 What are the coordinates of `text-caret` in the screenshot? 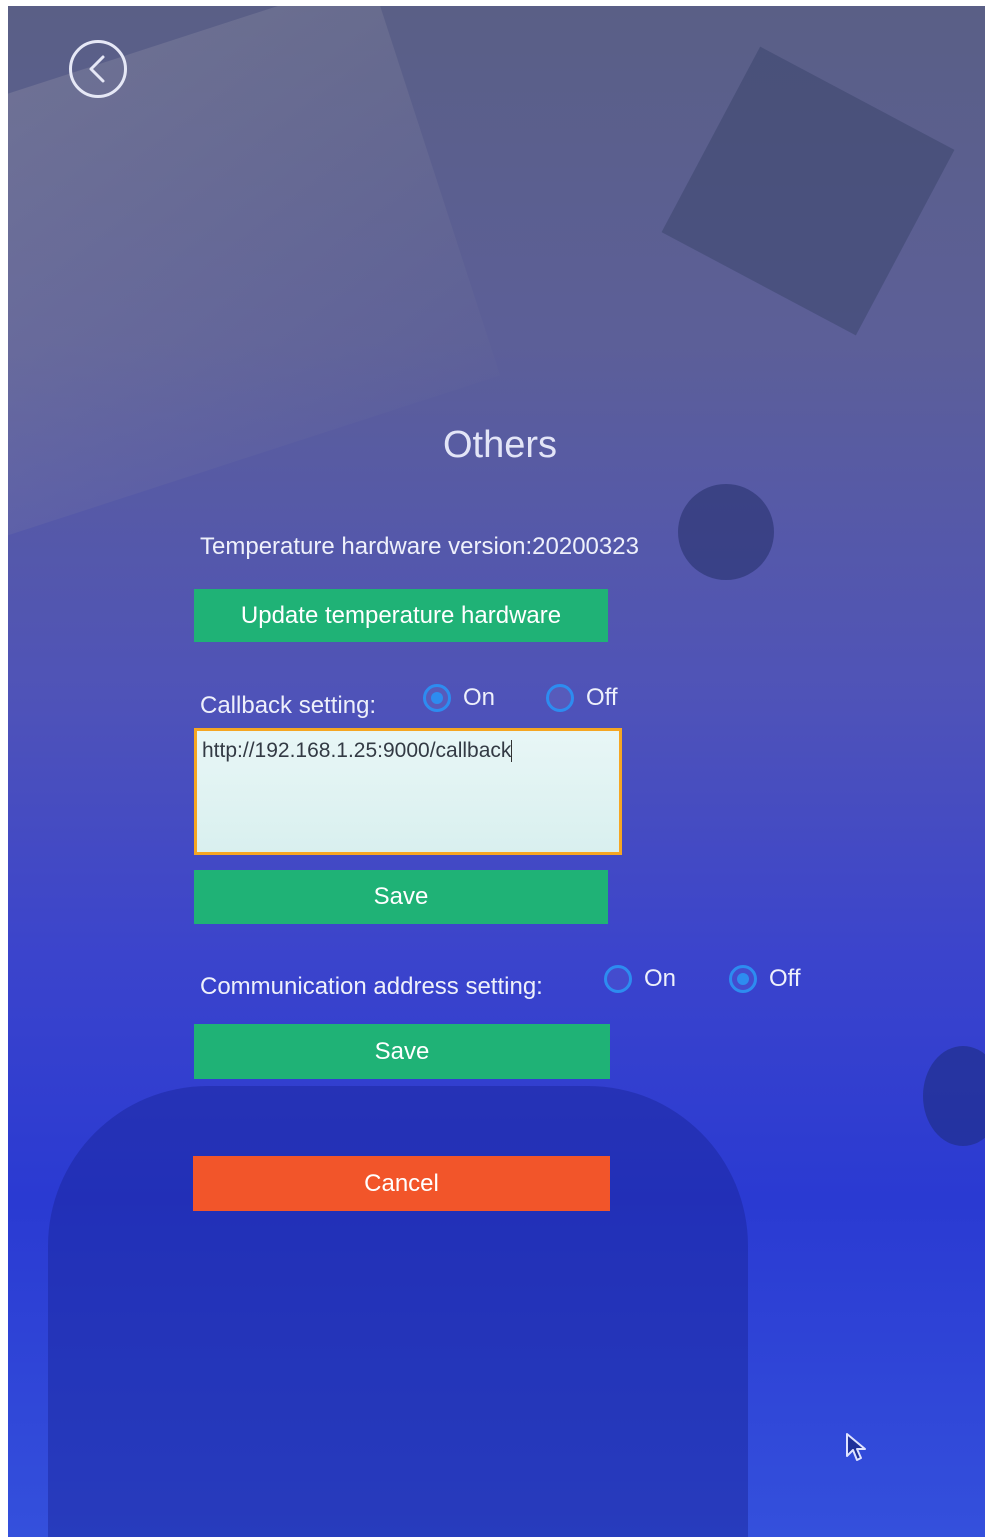 It's located at (512, 751).